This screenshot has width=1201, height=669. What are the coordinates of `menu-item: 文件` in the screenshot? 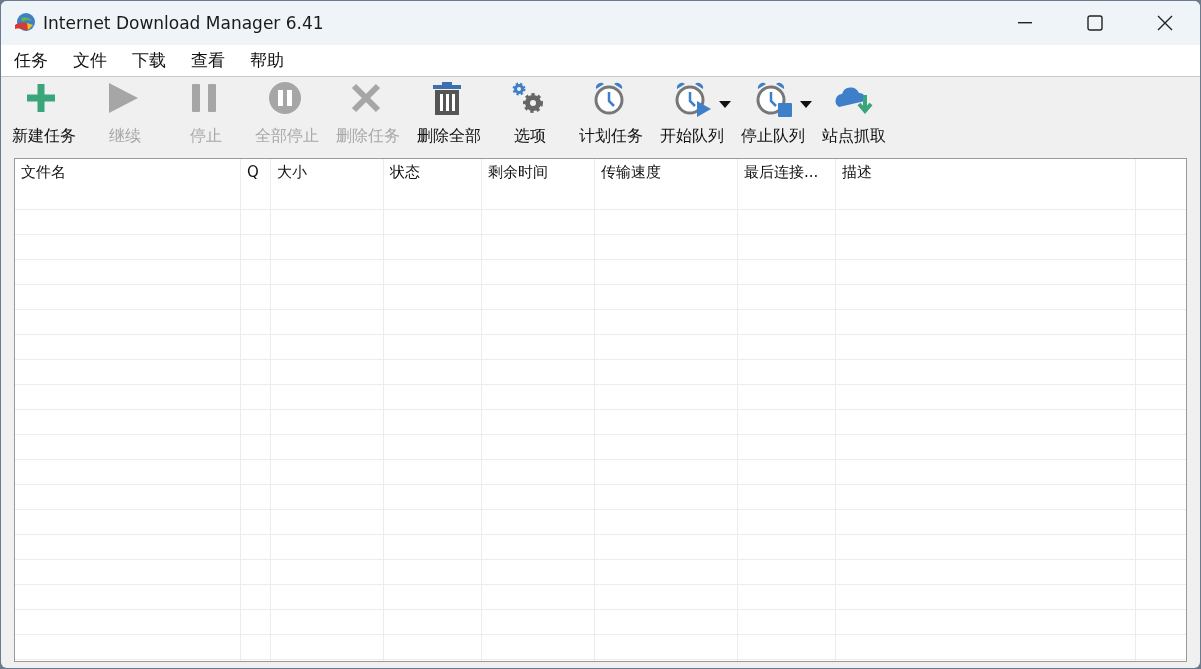 It's located at (90, 60).